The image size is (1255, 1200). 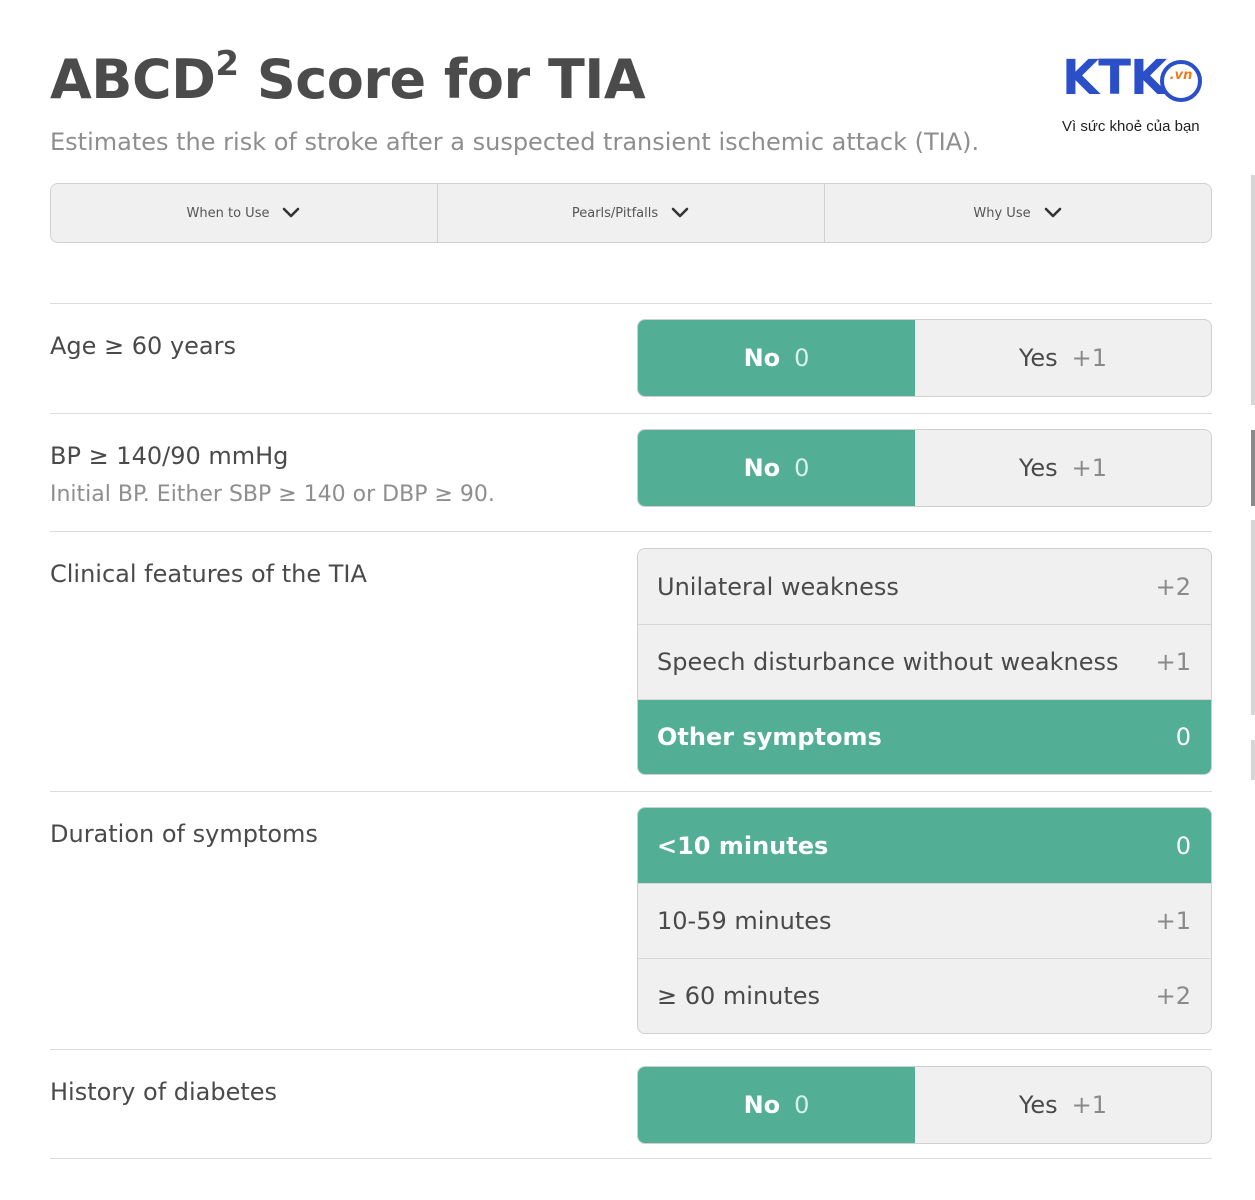 I want to click on age-yes-option: Yes +1, so click(x=1063, y=358).